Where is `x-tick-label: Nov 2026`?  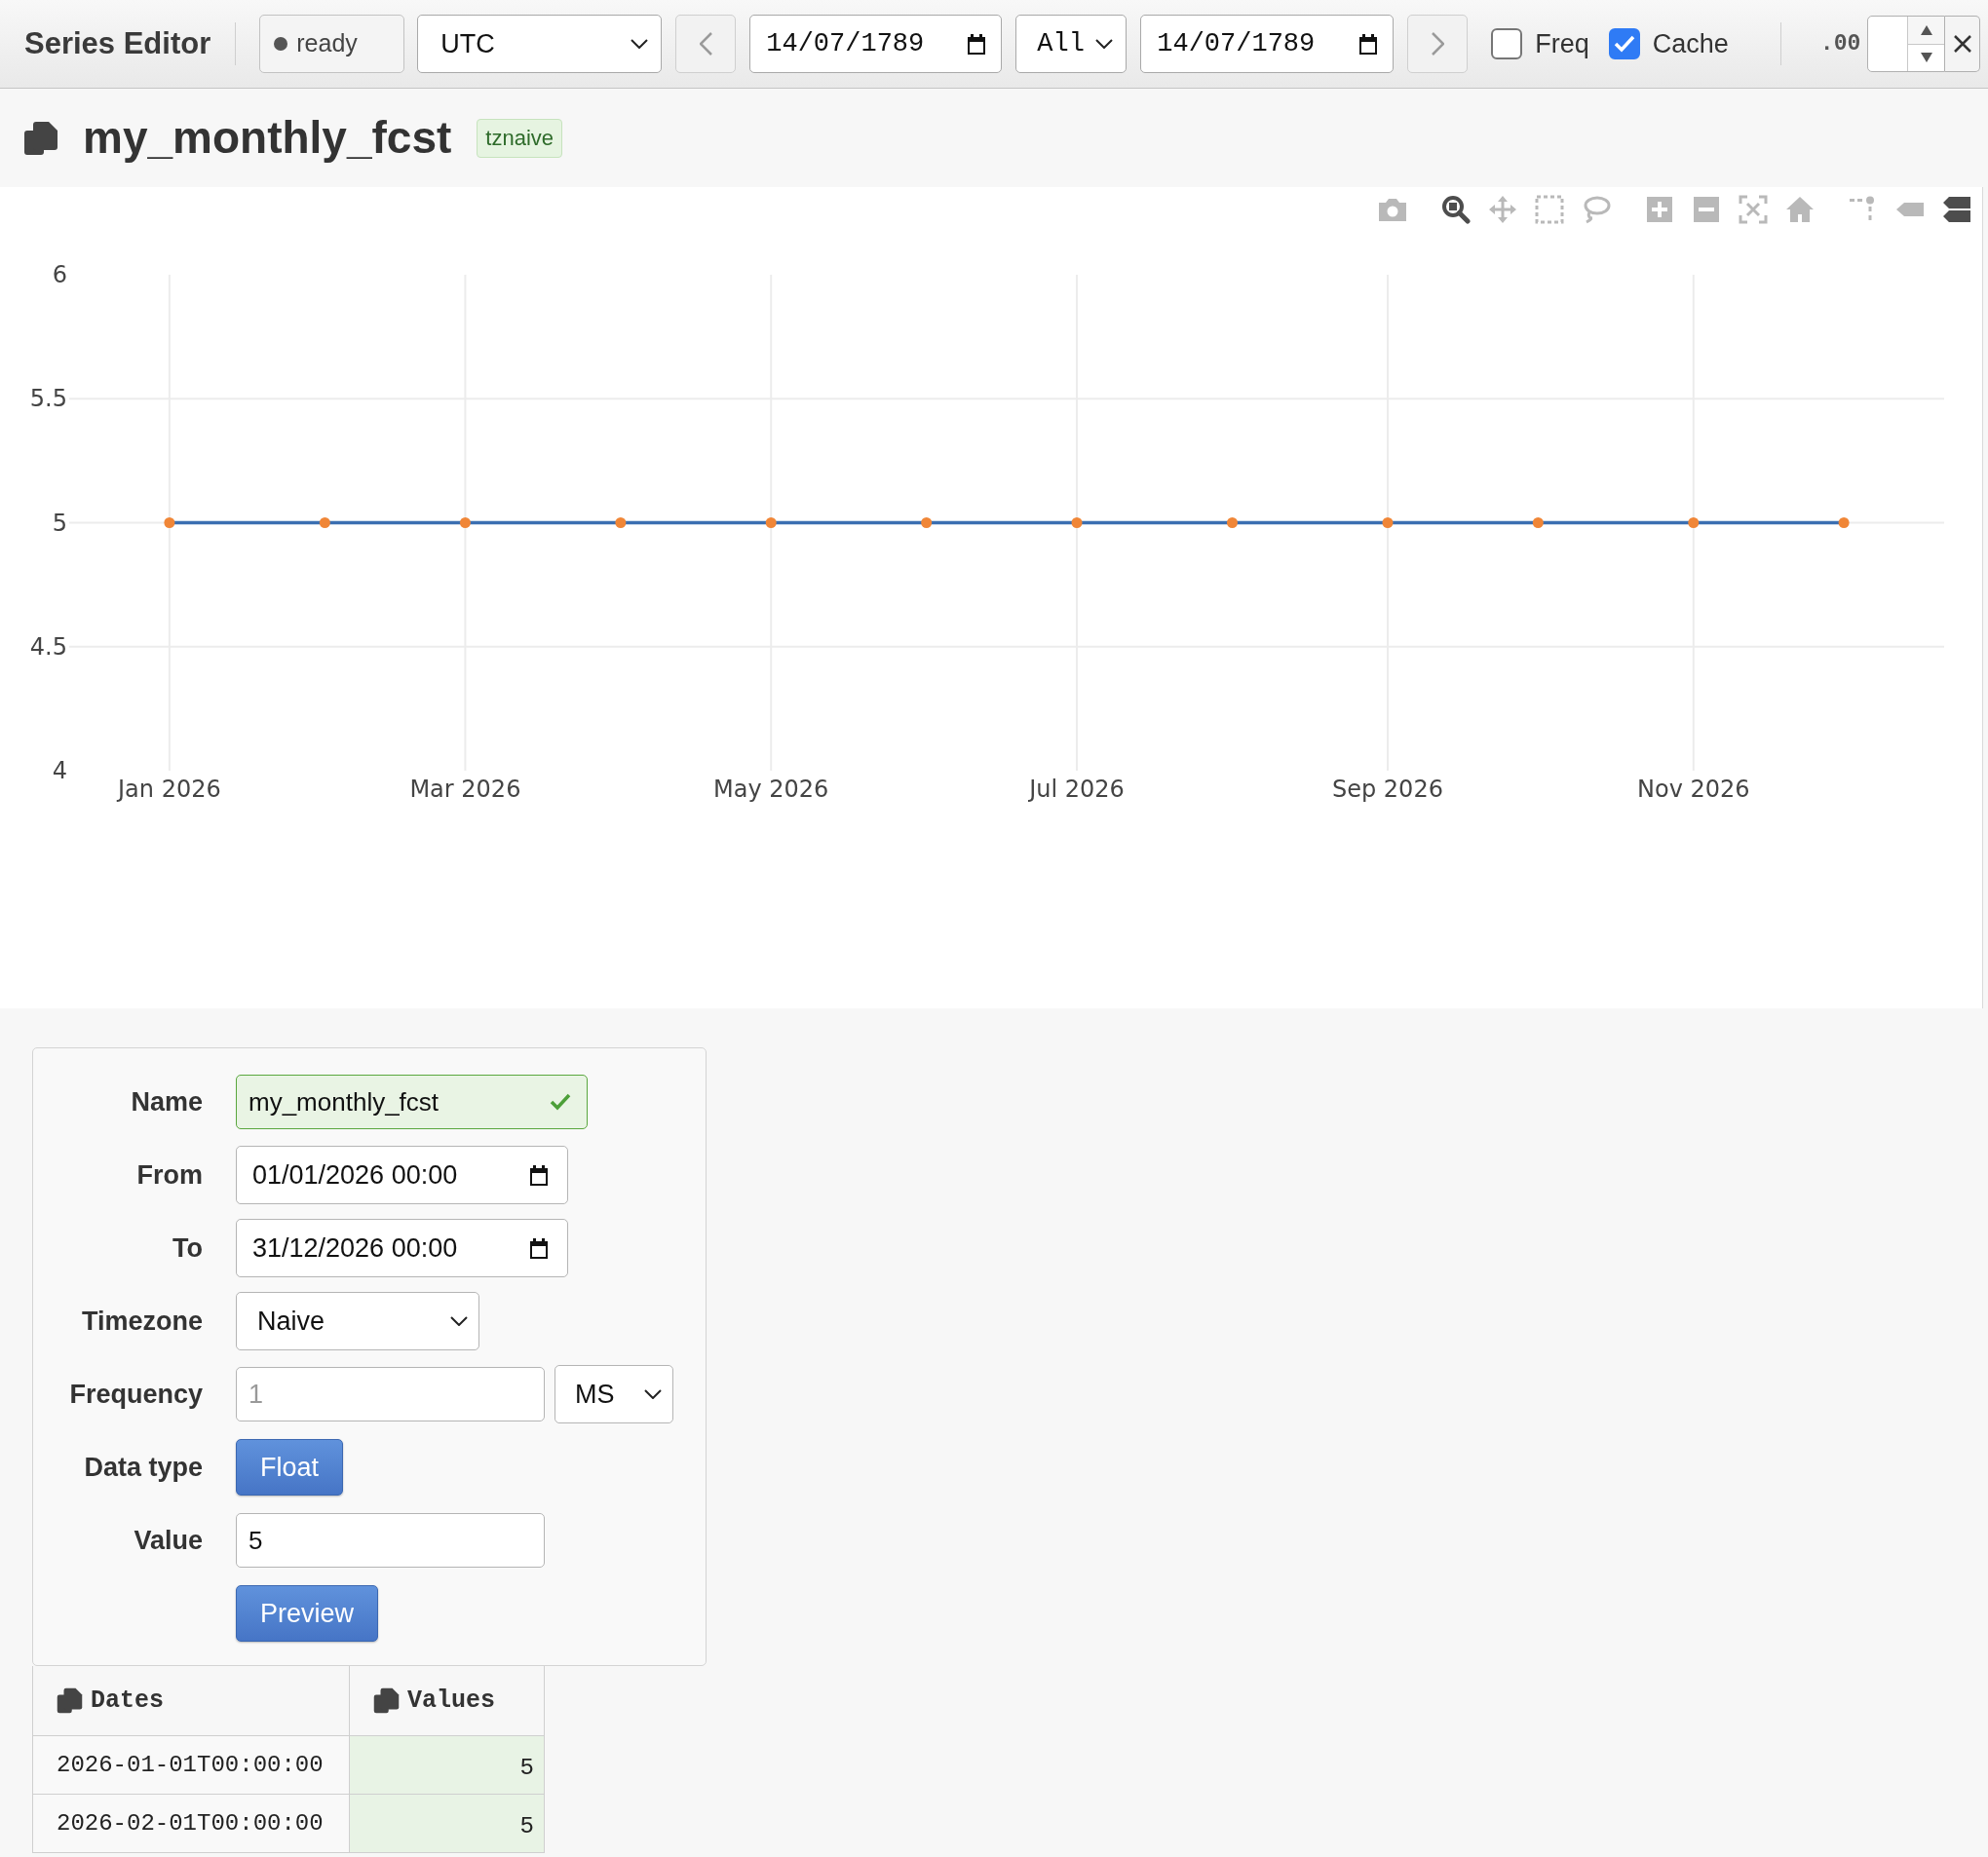 x-tick-label: Nov 2026 is located at coordinates (1693, 790).